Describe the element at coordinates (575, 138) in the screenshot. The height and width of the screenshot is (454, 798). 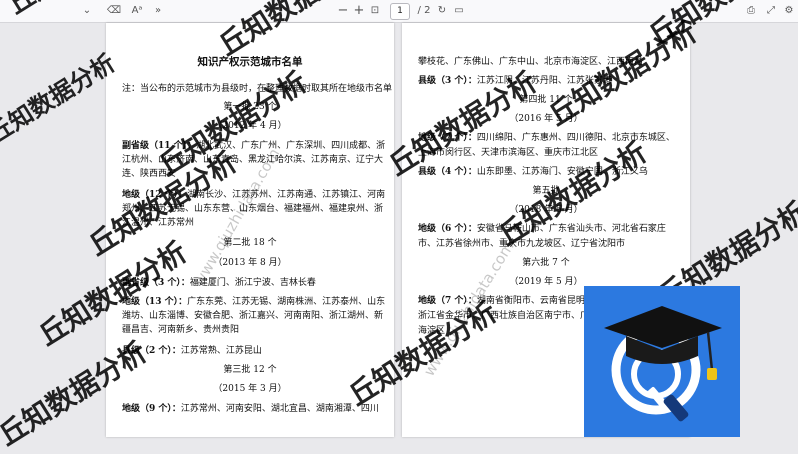
I see `city-list: 四川绵阳、广东惠州、四川德阳、北京市东城区、` at that location.